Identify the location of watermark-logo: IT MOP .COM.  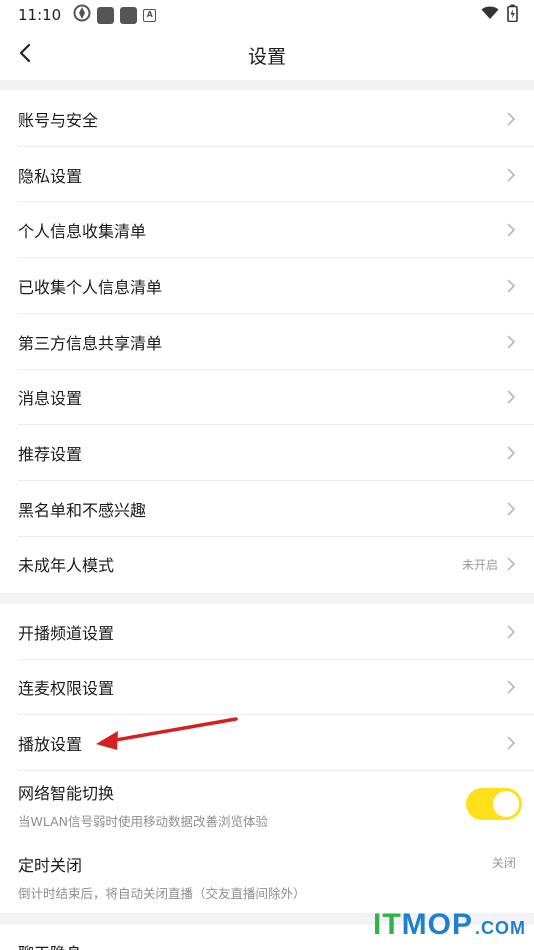
(449, 924).